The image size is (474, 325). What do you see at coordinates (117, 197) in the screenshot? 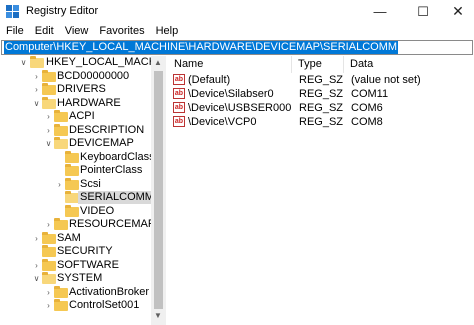
I see `tree-label-selected: SERIALCOMM` at bounding box center [117, 197].